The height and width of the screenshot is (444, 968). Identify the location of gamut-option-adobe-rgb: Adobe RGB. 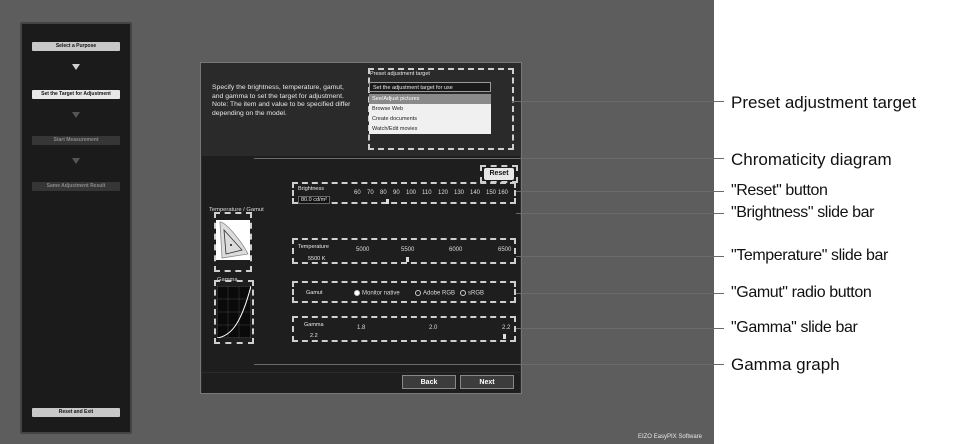
(435, 293).